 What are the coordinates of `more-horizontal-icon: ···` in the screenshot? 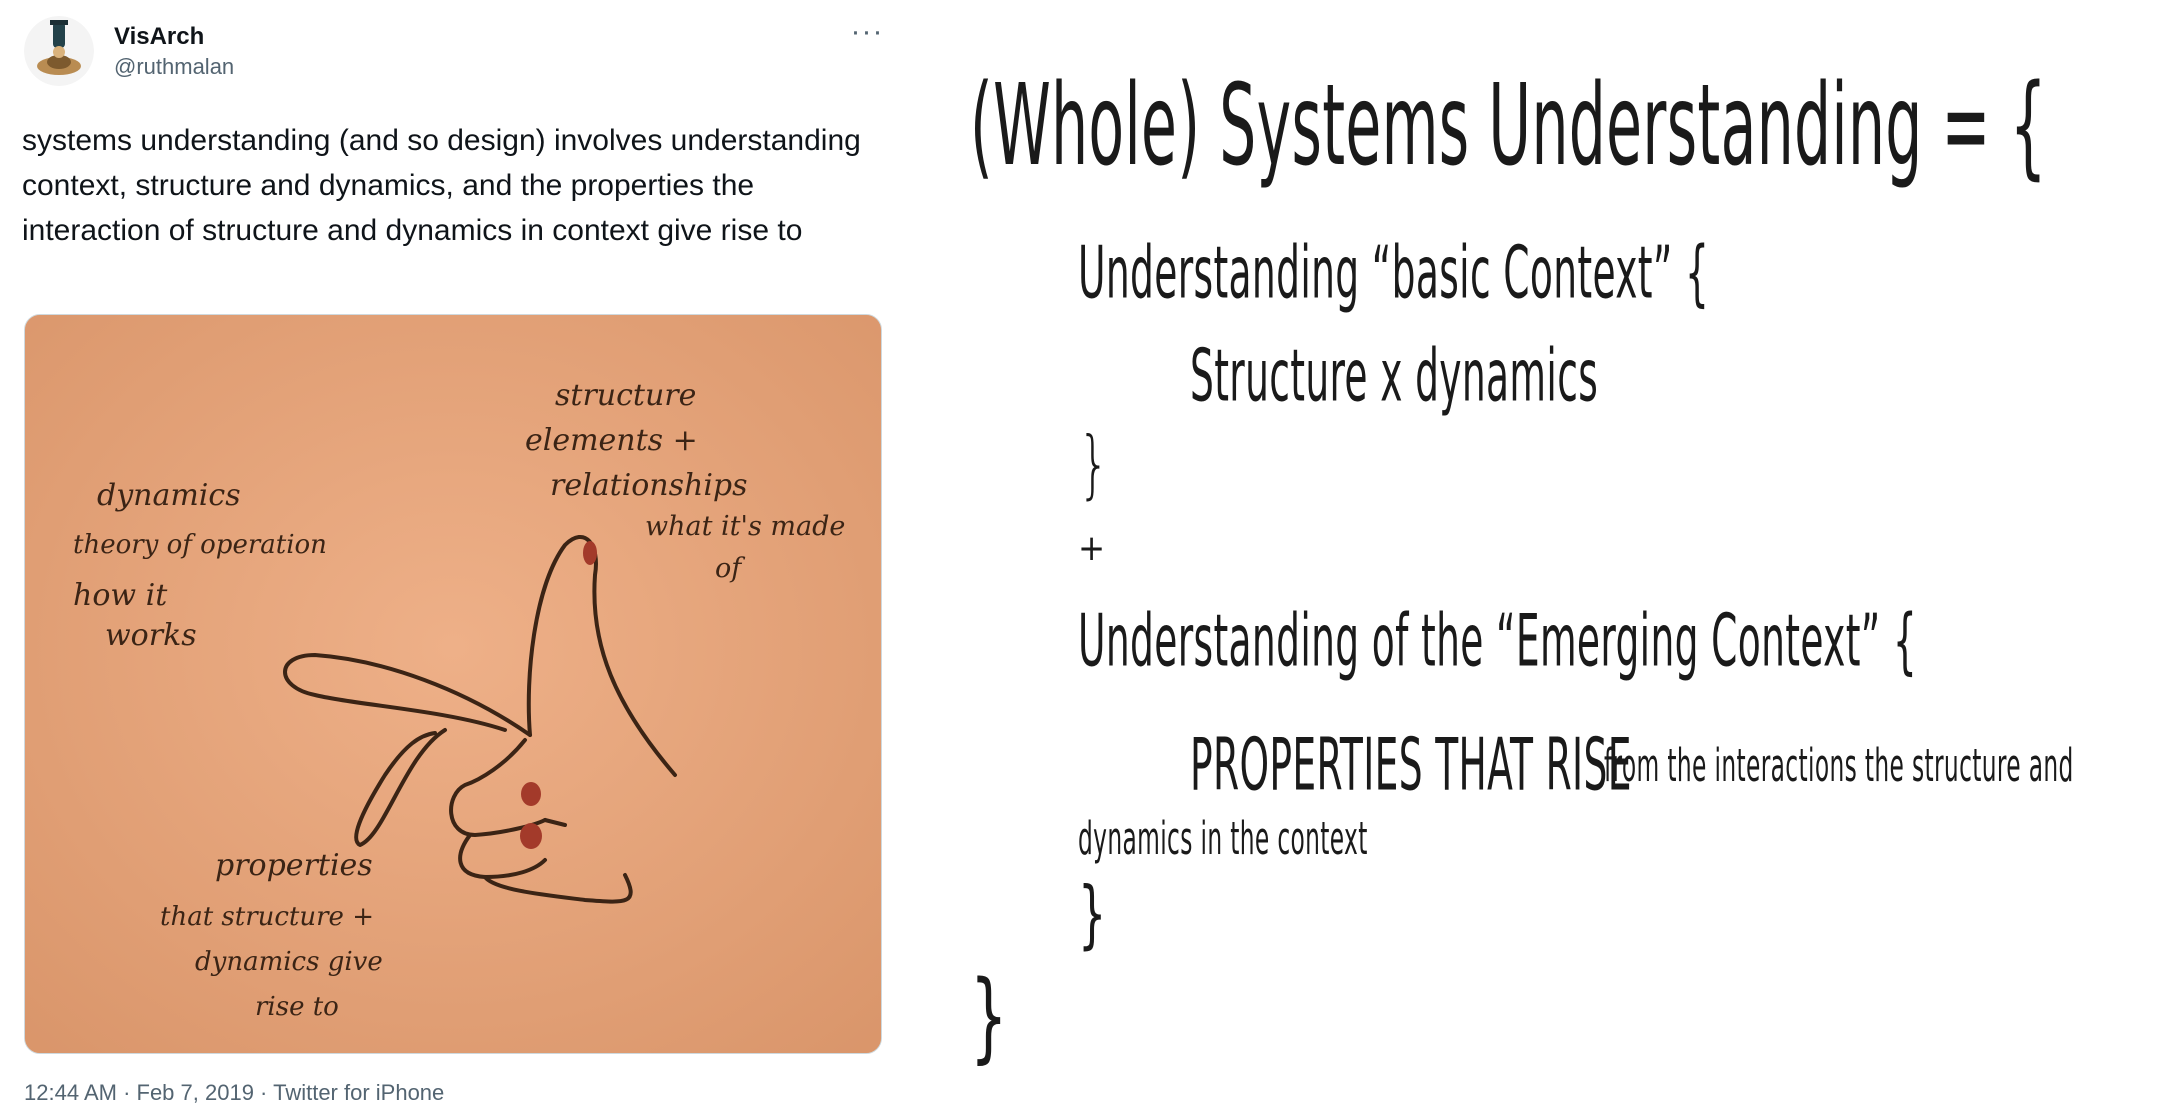 It's located at (867, 31).